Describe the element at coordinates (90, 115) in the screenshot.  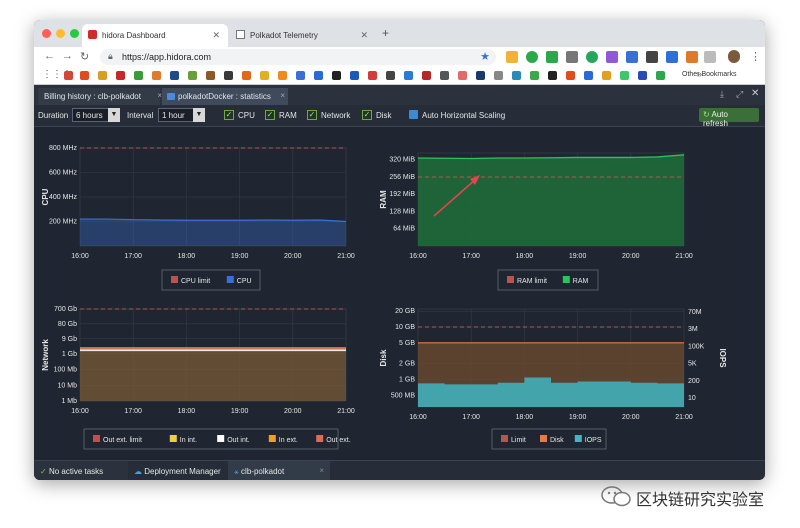
I see `duration-select: 6 hours` at that location.